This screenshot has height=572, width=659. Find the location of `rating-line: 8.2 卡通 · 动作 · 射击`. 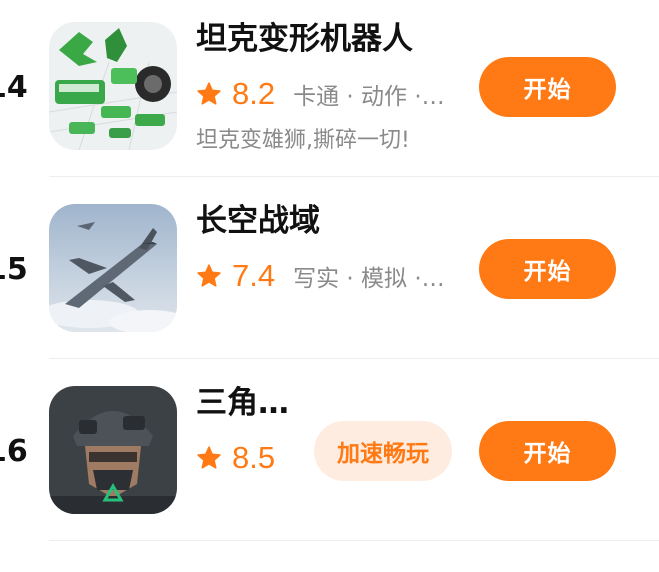

rating-line: 8.2 卡通 · 动作 · 射击 is located at coordinates (322, 94).